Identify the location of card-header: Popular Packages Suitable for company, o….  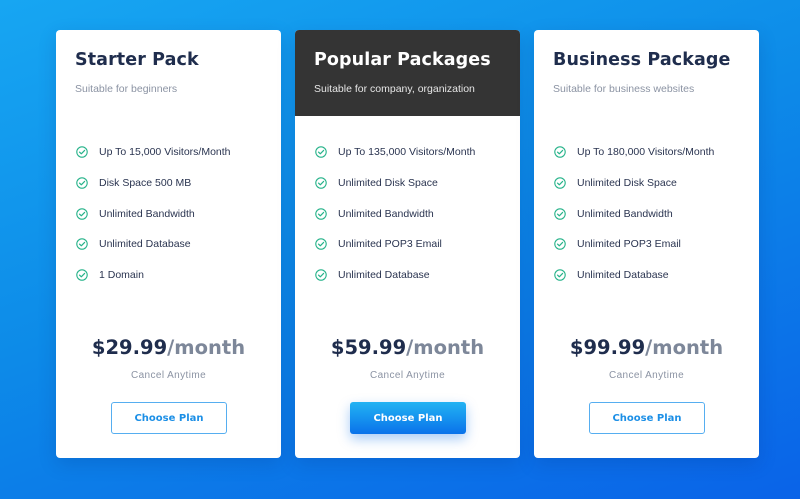
(407, 73).